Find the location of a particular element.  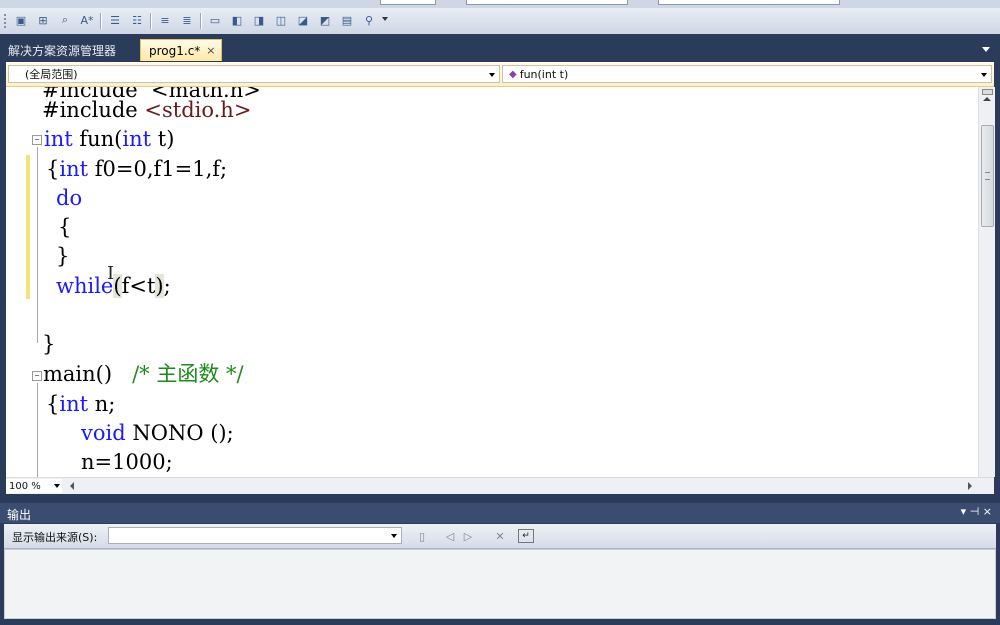

code-token: f<t is located at coordinates (138, 286).